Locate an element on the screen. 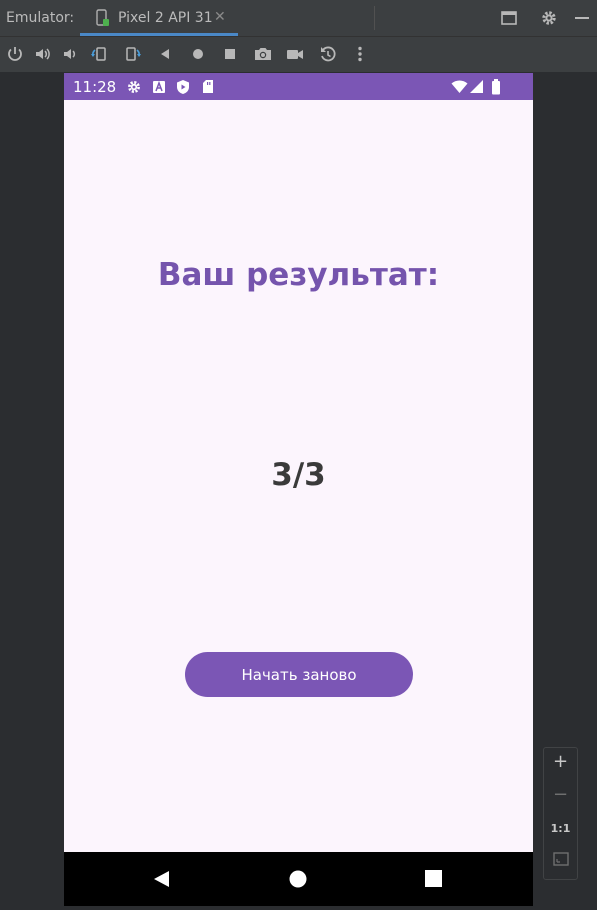 The image size is (597, 910). home-icon is located at coordinates (198, 54).